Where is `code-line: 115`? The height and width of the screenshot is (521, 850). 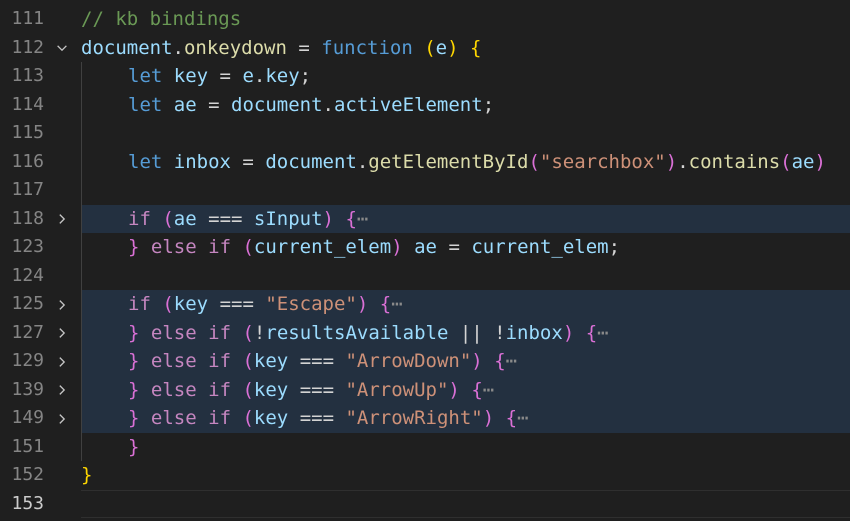 code-line: 115 is located at coordinates (425, 133).